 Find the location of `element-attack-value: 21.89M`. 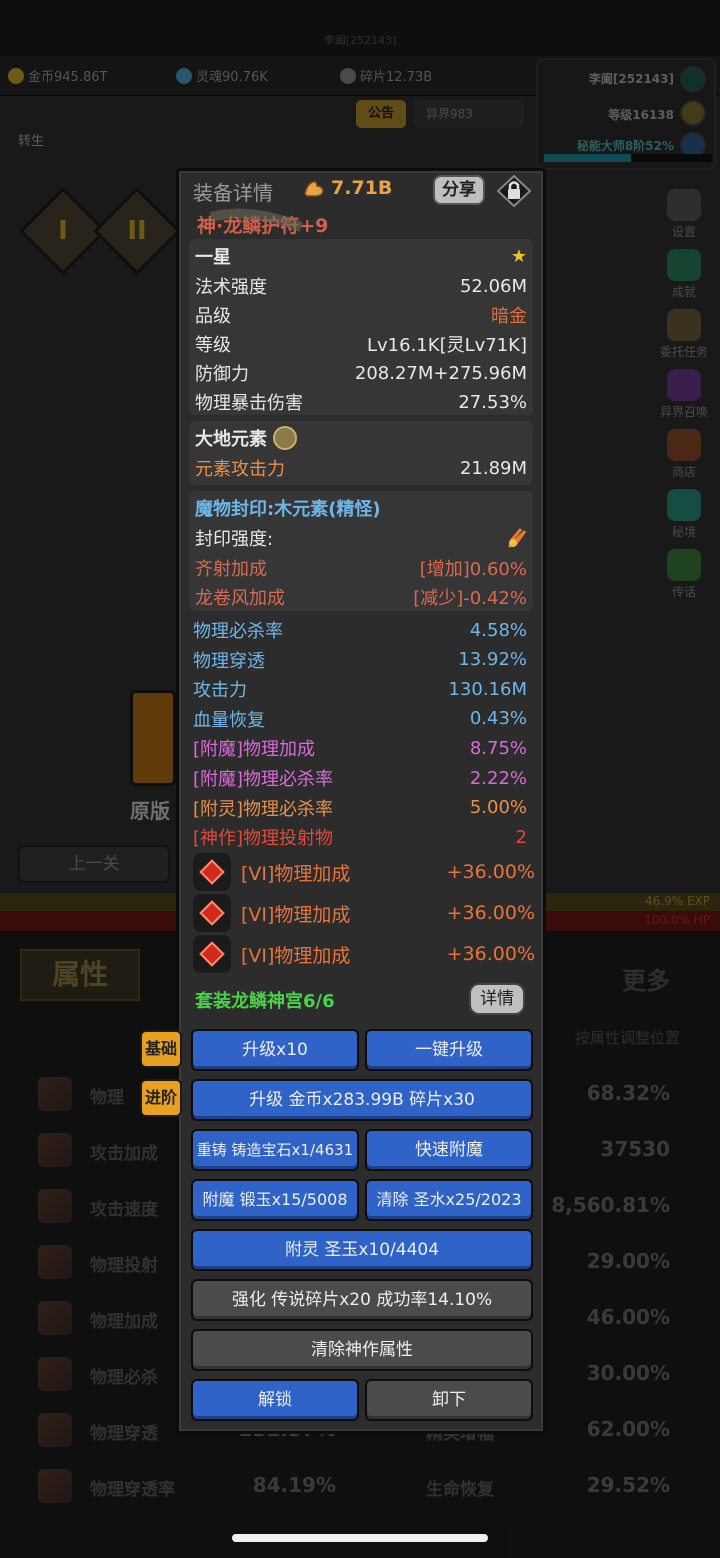

element-attack-value: 21.89M is located at coordinates (493, 468).